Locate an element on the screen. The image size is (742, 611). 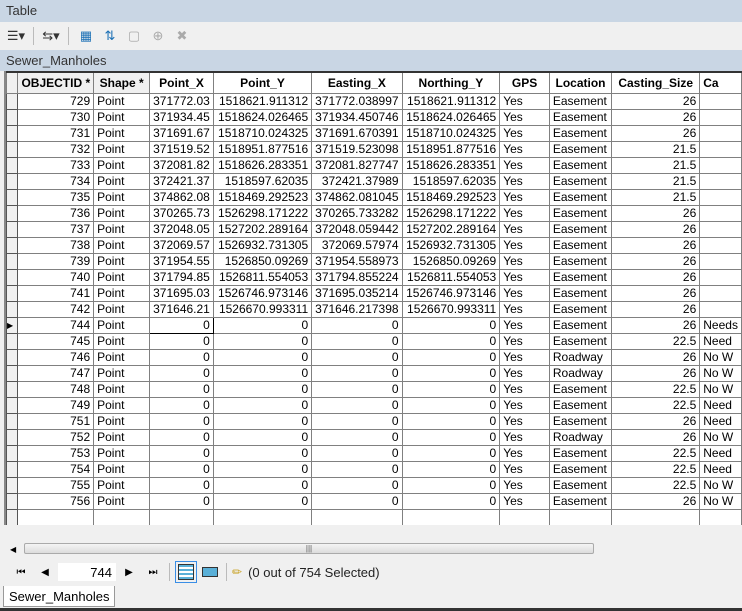
table-cell: 372048.05 is located at coordinates (181, 229).